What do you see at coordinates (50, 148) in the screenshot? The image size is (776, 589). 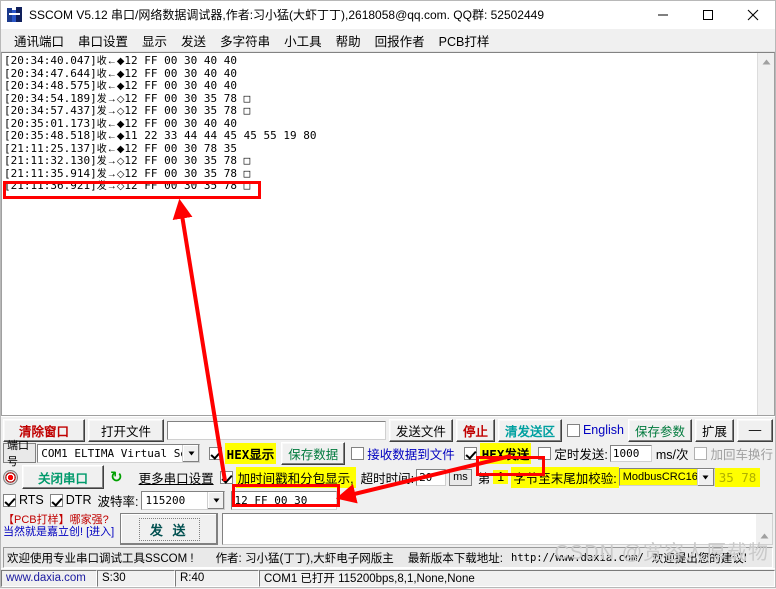 I see `log-line-timestamp: [21:11:25.137]` at bounding box center [50, 148].